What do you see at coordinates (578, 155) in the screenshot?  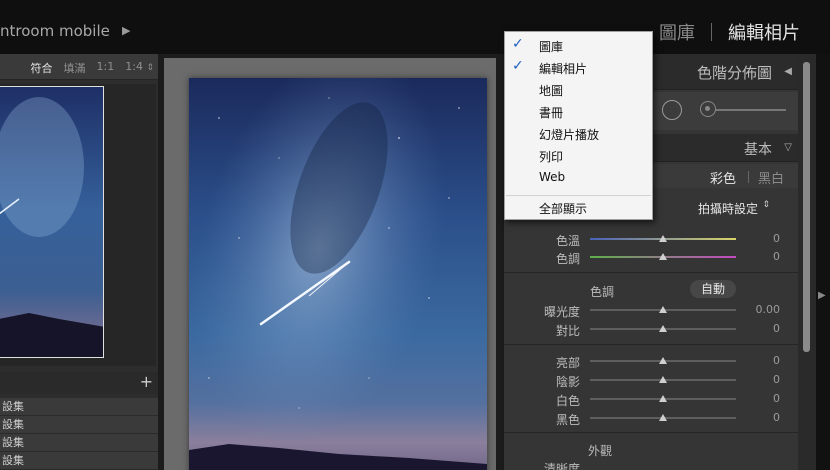 I see `menu-item-print: 列印` at bounding box center [578, 155].